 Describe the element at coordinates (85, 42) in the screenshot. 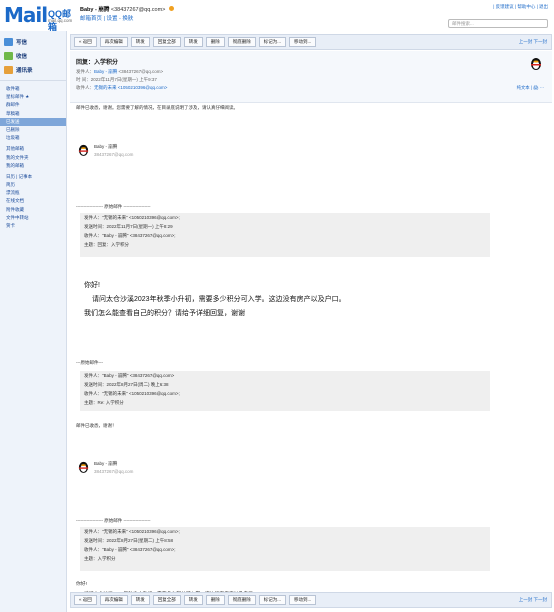

I see `toolbar-button-top-0: « 返回` at that location.